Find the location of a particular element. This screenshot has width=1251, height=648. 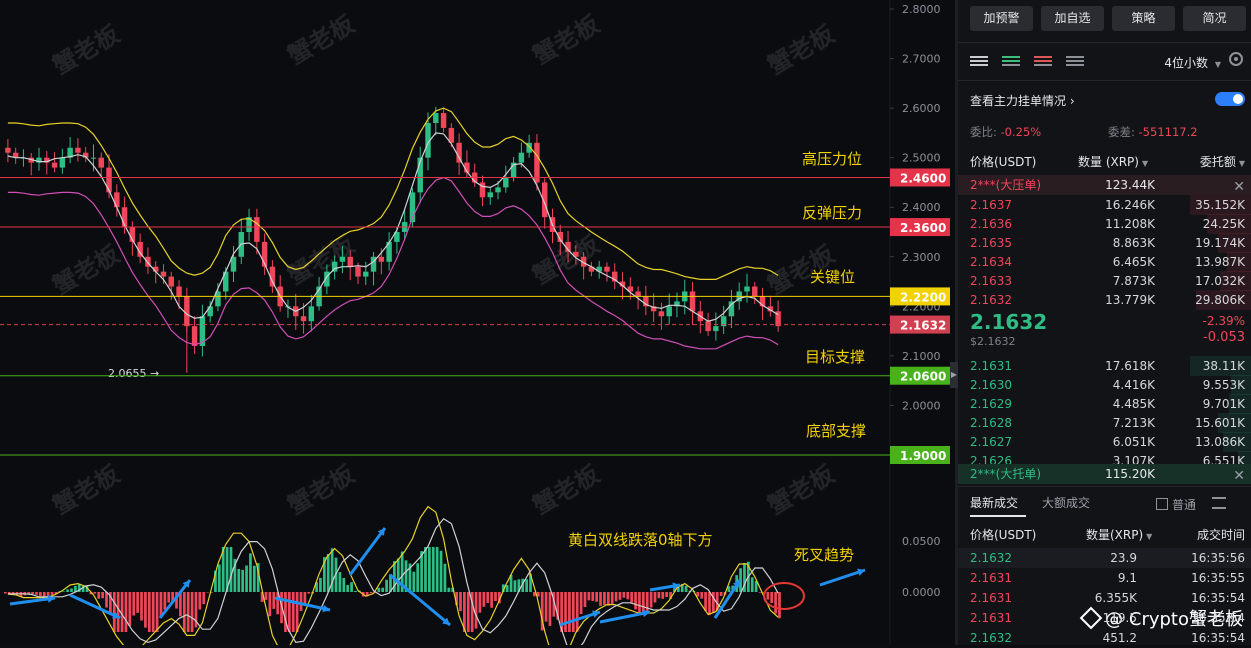

trade-price: 2.1631 is located at coordinates (991, 578).